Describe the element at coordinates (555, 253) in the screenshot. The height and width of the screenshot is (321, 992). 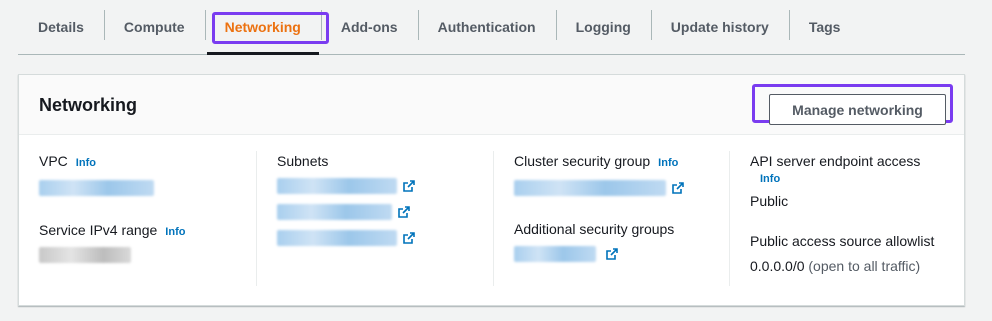
I see `additional-sg-id-redacted` at that location.